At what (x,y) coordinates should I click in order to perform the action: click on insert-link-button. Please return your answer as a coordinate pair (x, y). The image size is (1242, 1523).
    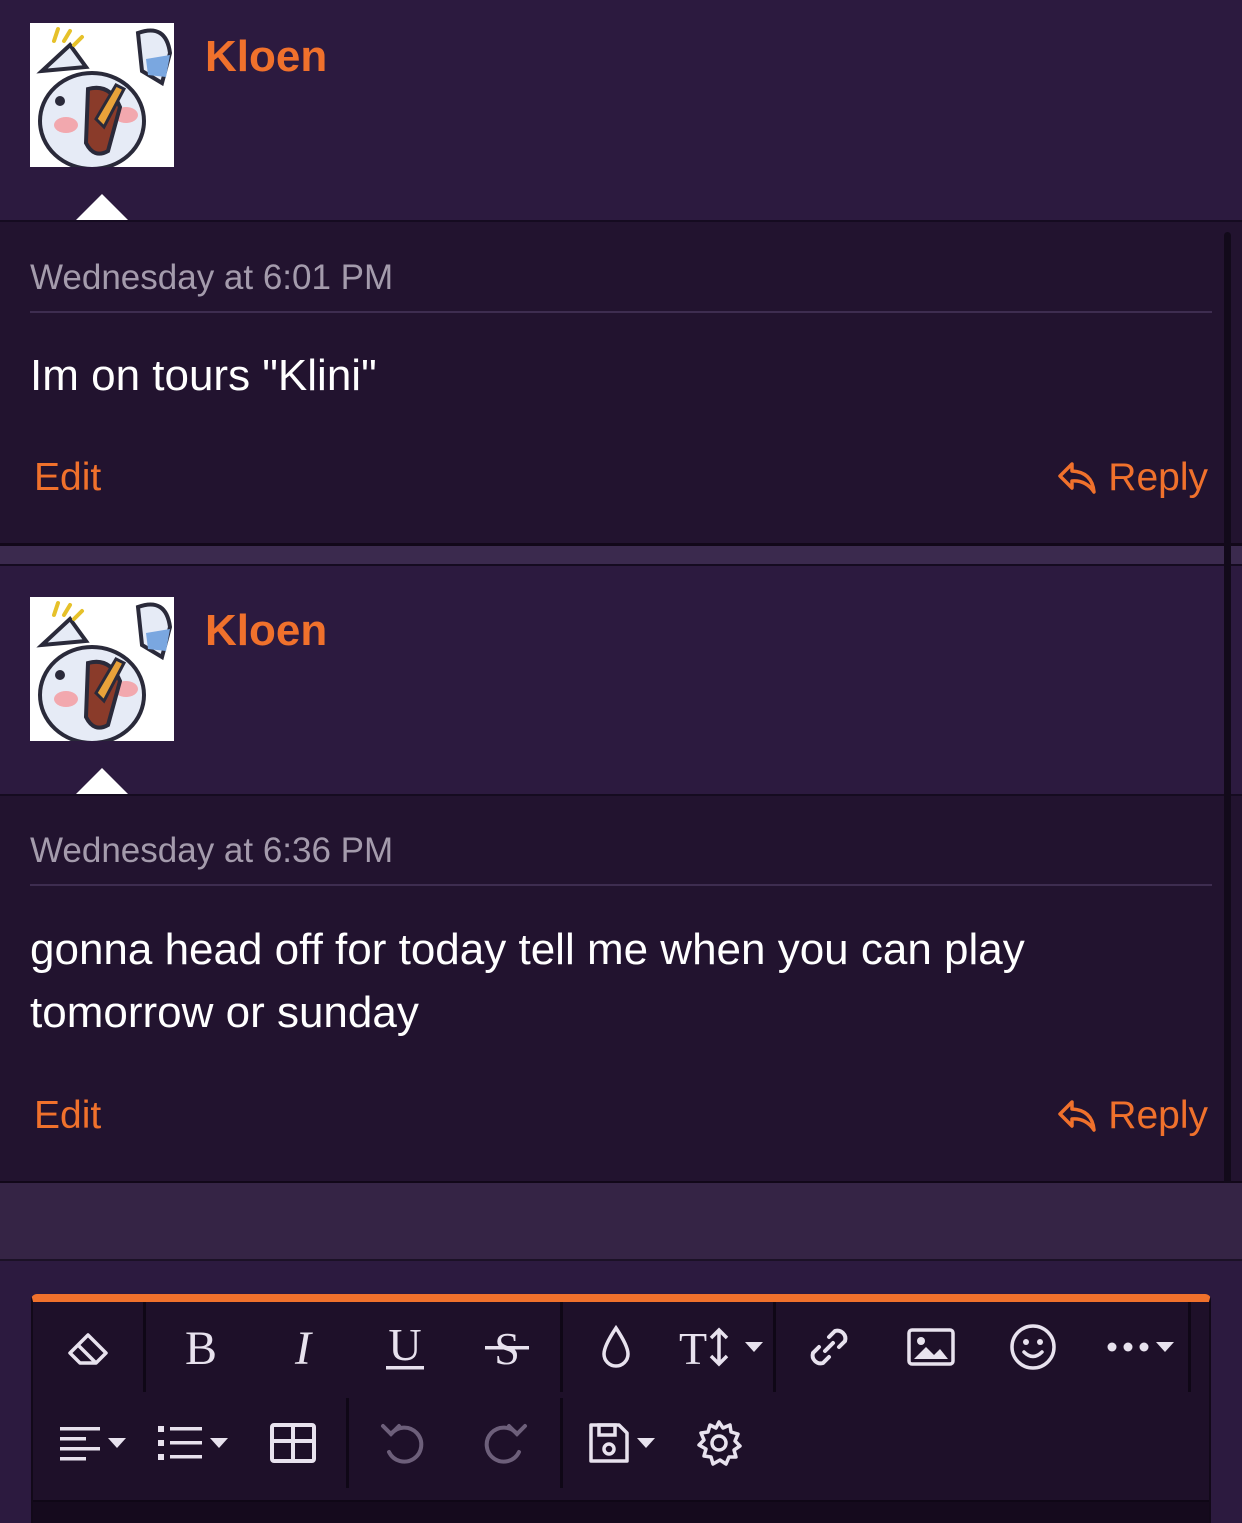
    Looking at the image, I should click on (828, 1347).